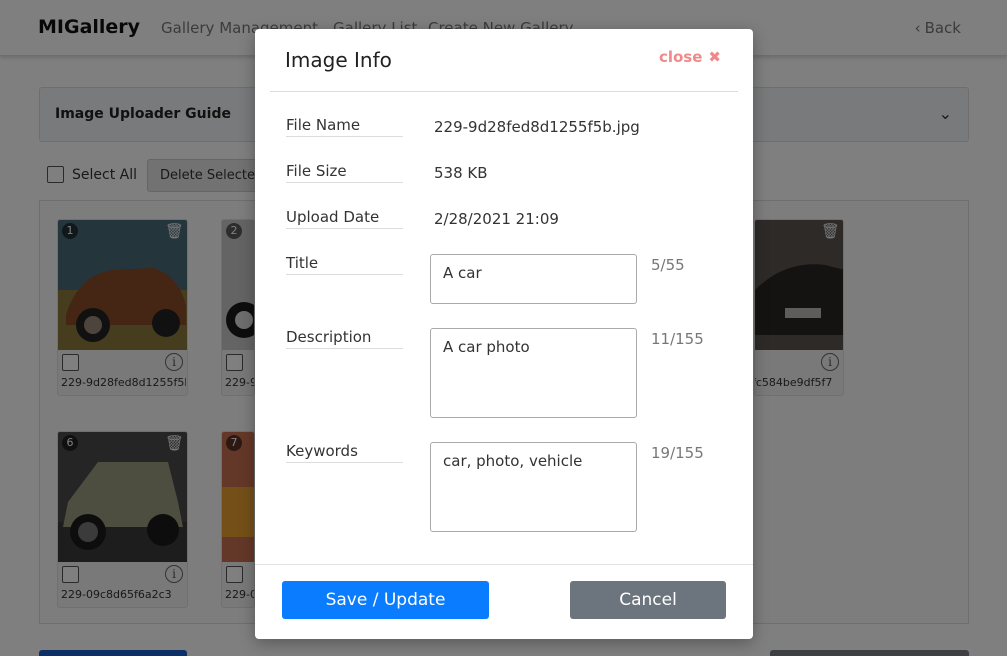  Describe the element at coordinates (533, 373) in the screenshot. I see `description-textarea: A car photo` at that location.